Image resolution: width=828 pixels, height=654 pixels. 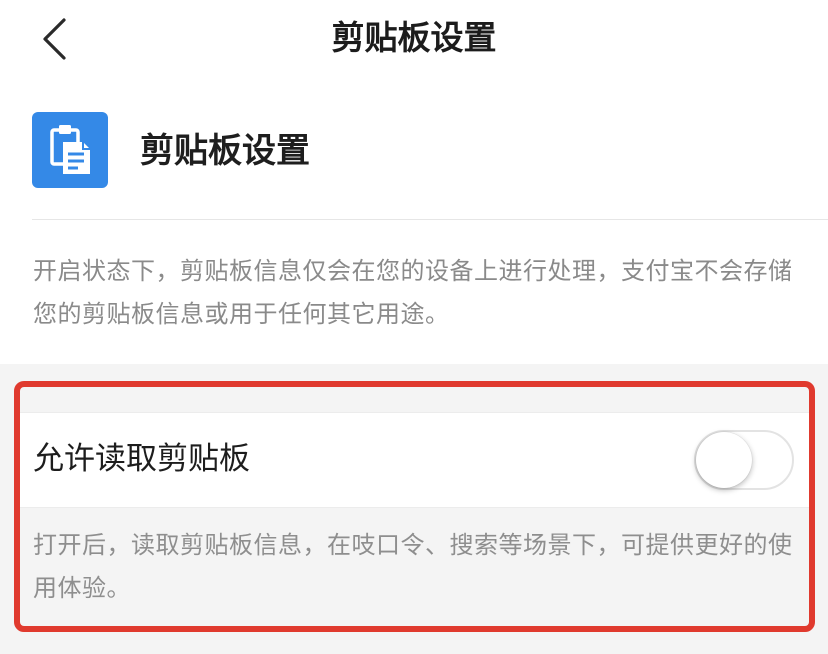 I want to click on setting-hint-text: 打开后，读取剪贴板信息，在吱口令、搜索等场景下，可提供更好的使用体验。, so click(x=413, y=566).